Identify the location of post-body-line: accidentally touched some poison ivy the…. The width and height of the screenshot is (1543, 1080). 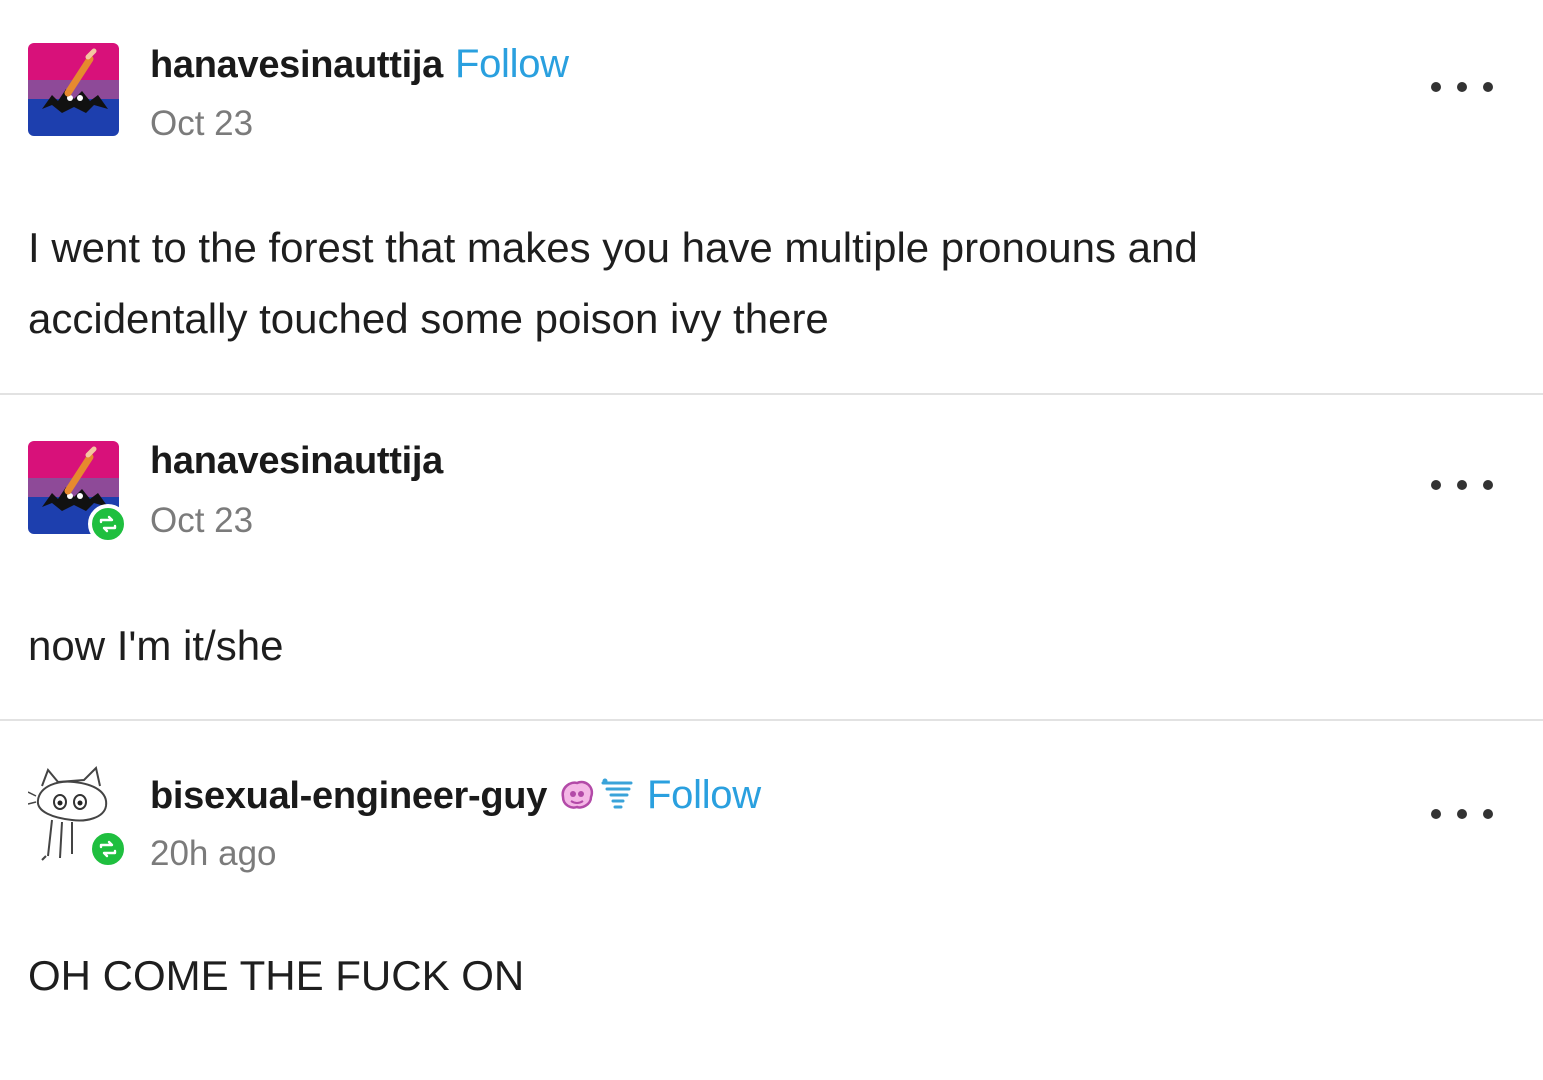
(428, 318).